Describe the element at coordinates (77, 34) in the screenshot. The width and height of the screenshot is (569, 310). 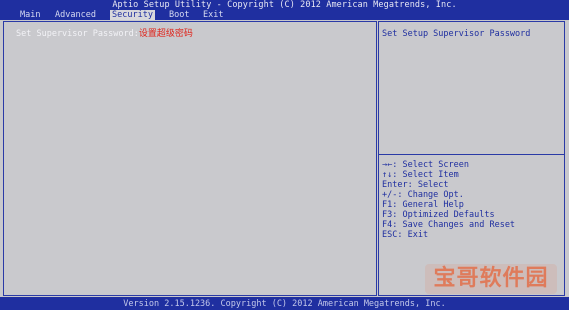
I see `setting-label: Set Supervisor Password:` at that location.